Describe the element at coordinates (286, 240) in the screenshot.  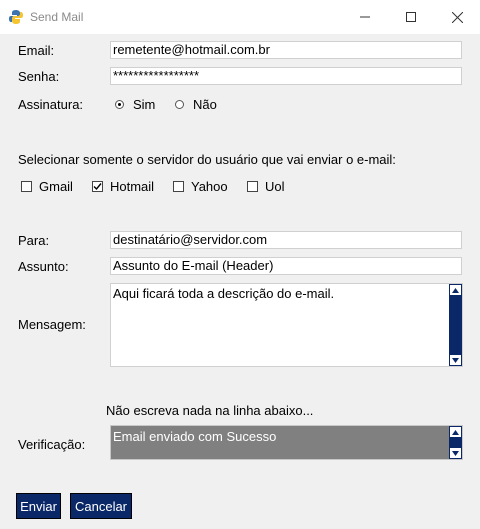
I see `recipient-field: destinatário@servidor.com` at that location.